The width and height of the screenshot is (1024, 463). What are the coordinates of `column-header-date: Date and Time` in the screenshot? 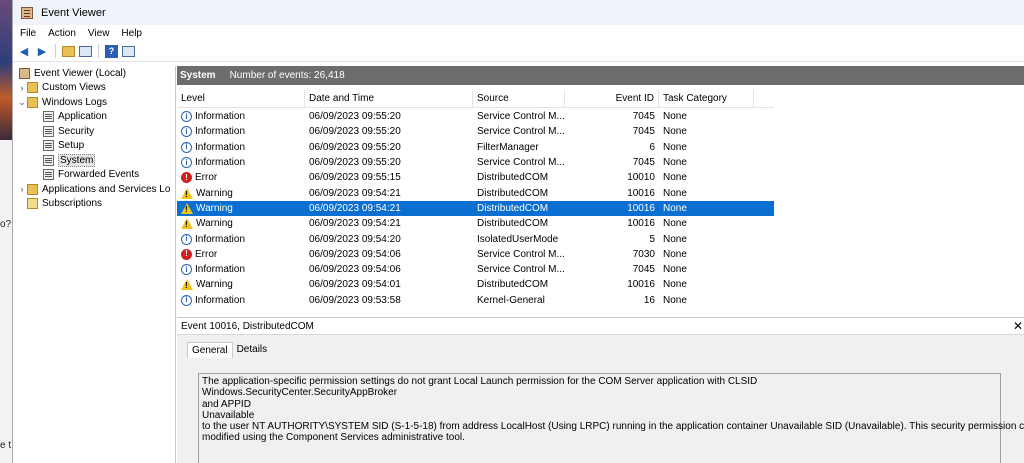 It's located at (389, 98).